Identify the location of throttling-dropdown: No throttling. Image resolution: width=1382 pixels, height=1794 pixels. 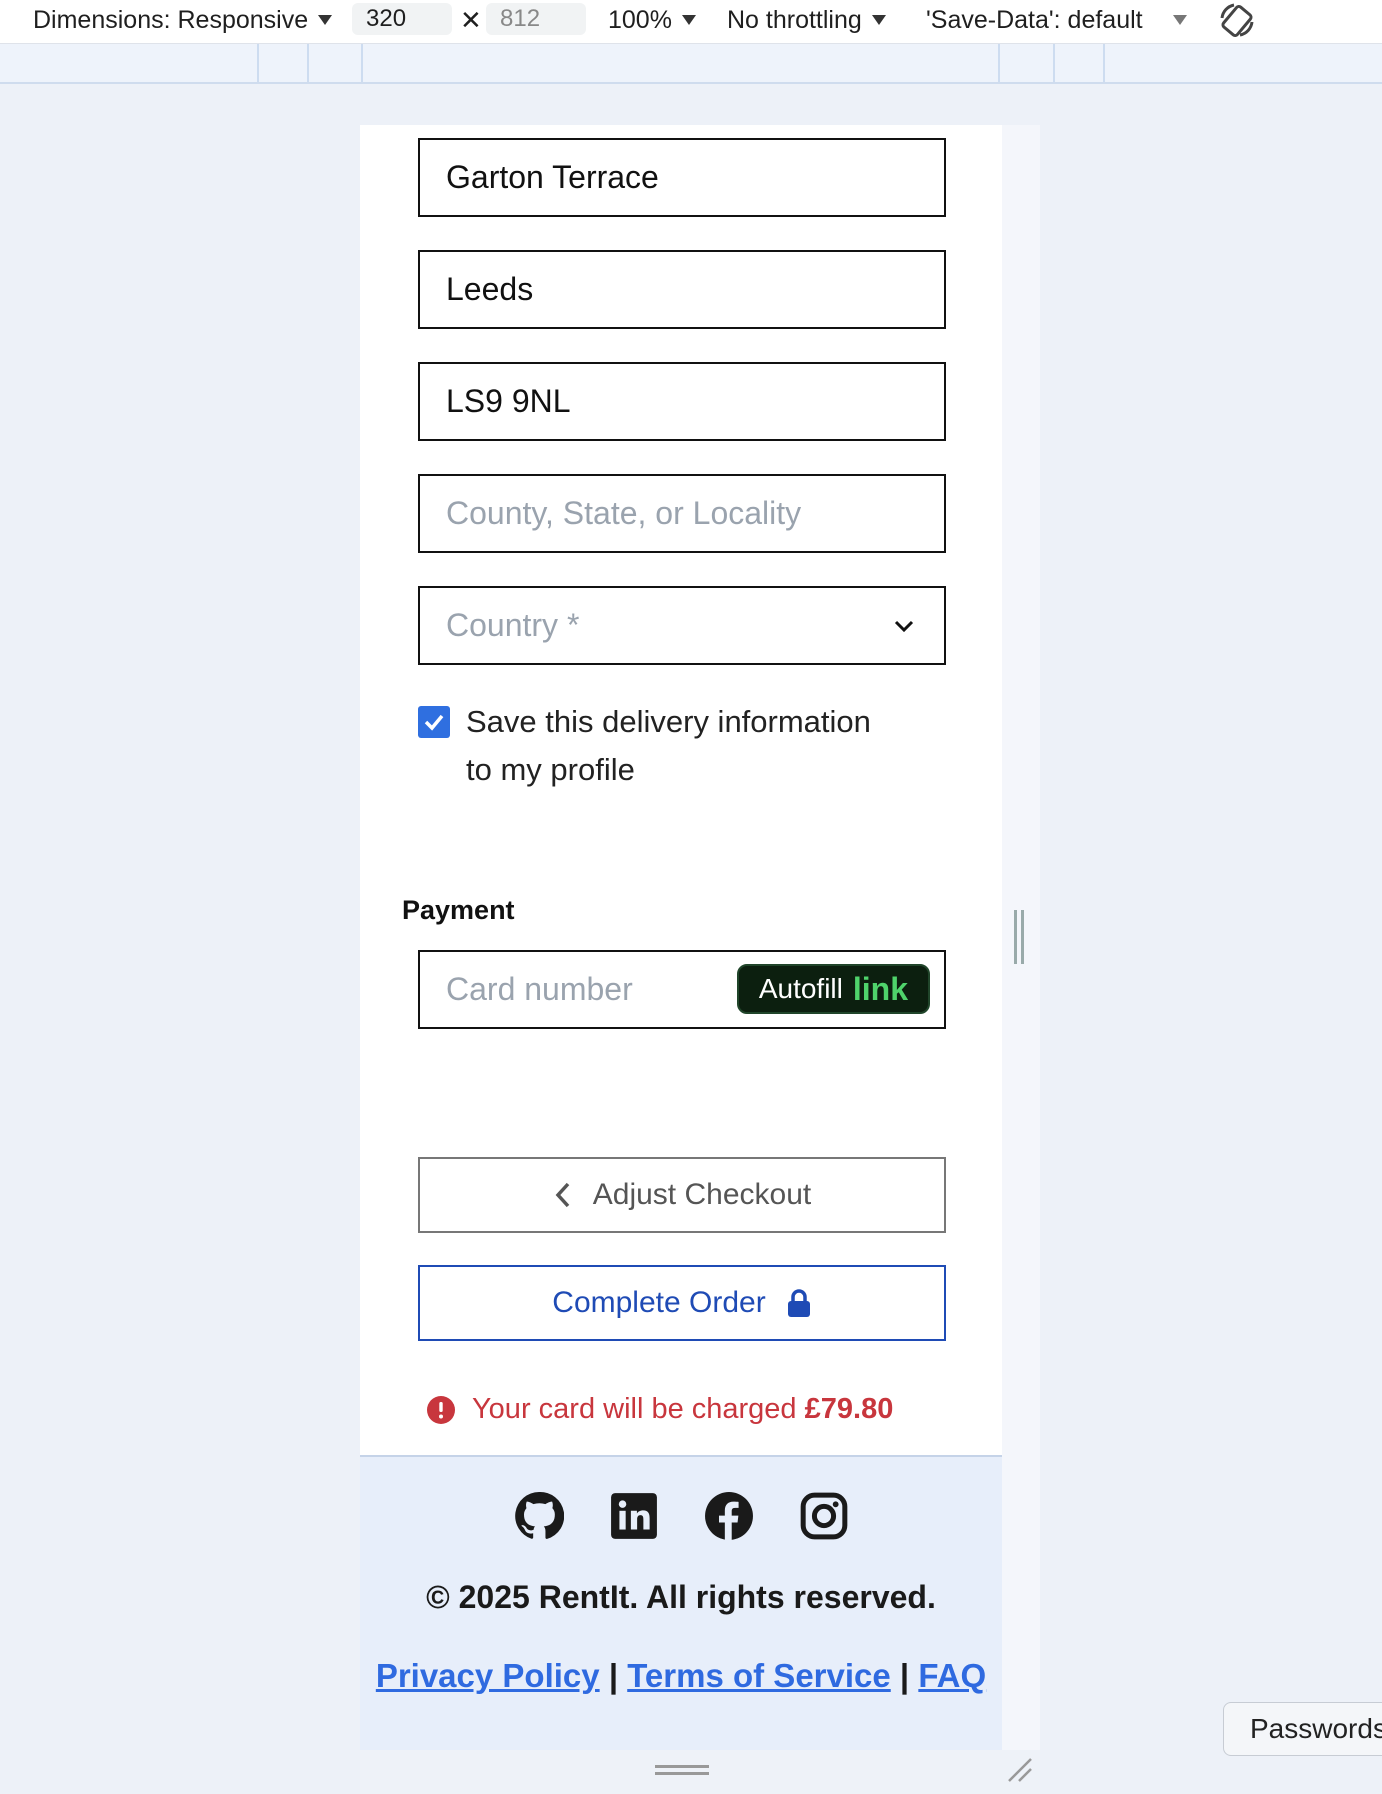
(806, 20).